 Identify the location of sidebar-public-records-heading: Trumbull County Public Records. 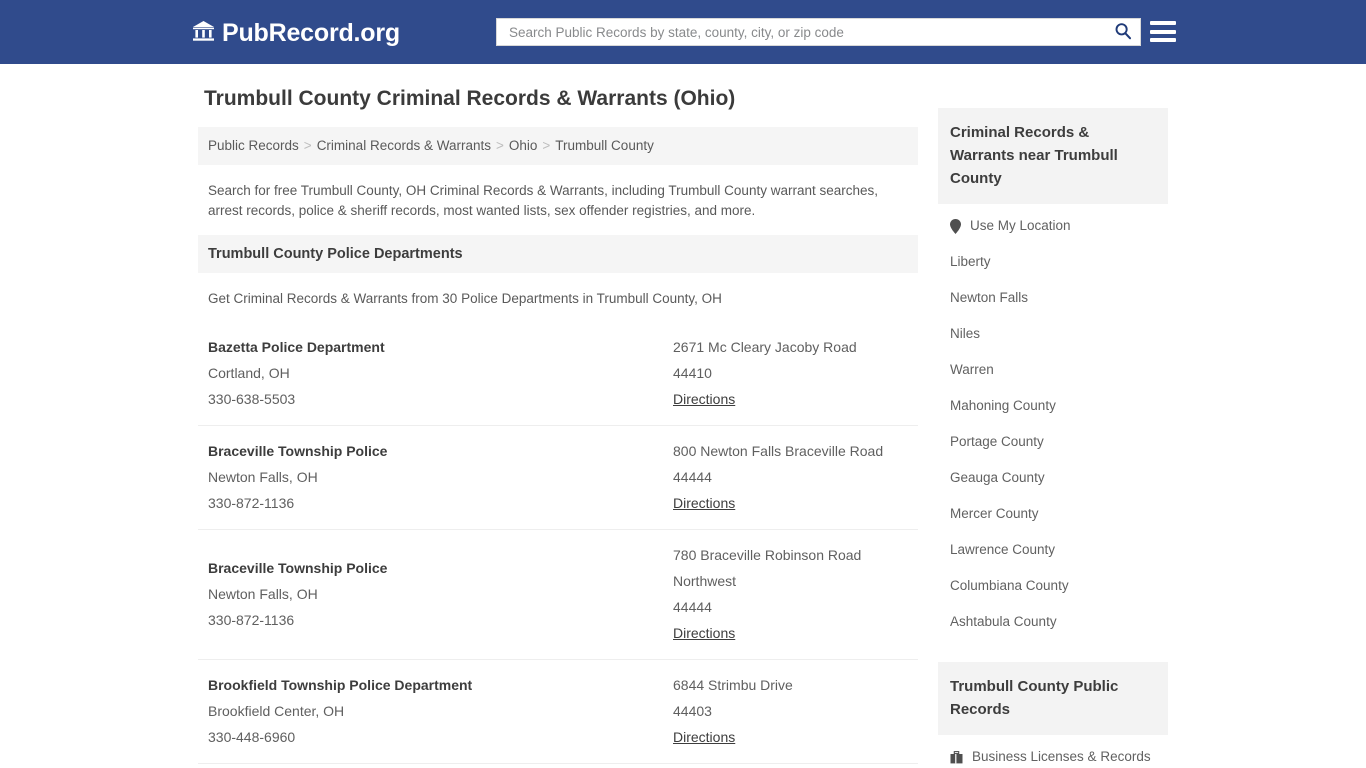
(1053, 698).